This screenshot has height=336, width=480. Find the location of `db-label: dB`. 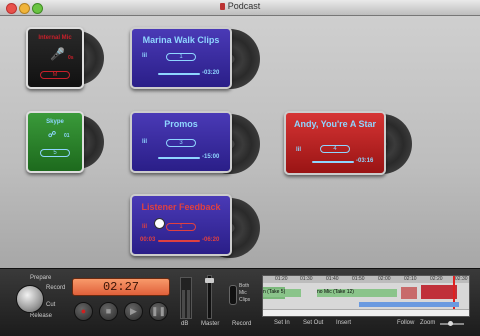

db-label: dB is located at coordinates (185, 324).